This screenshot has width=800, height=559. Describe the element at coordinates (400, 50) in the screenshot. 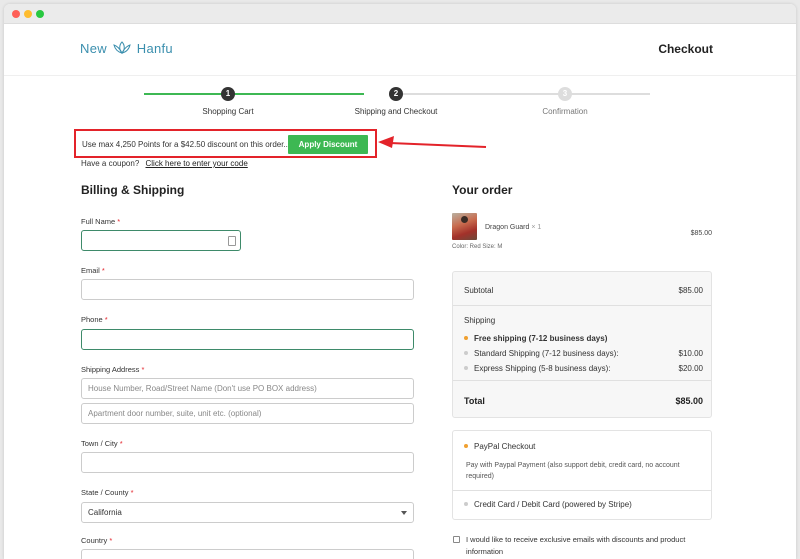

I see `site-header: New Hanfu Checkout` at that location.